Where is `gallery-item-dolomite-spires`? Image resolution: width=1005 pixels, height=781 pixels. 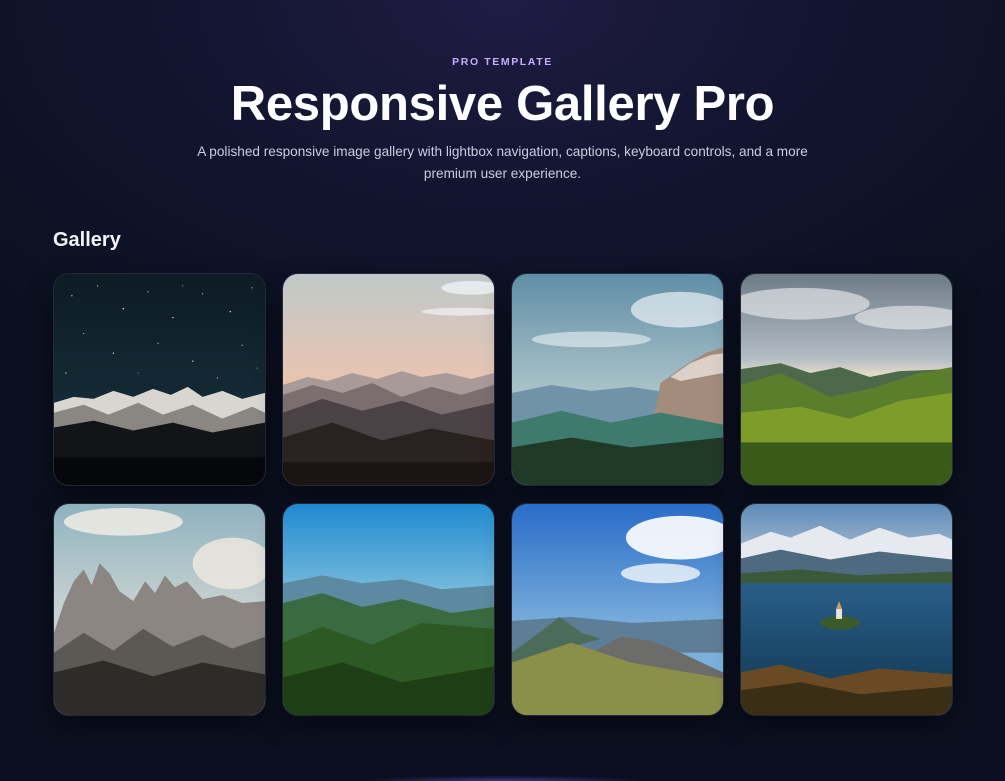 gallery-item-dolomite-spires is located at coordinates (159, 609).